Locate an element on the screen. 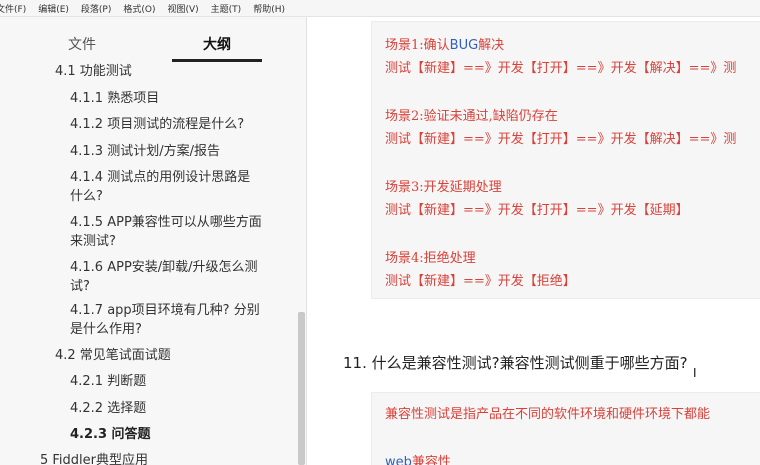 Image resolution: width=760 pixels, height=465 pixels. active-tab-indicator is located at coordinates (217, 60).